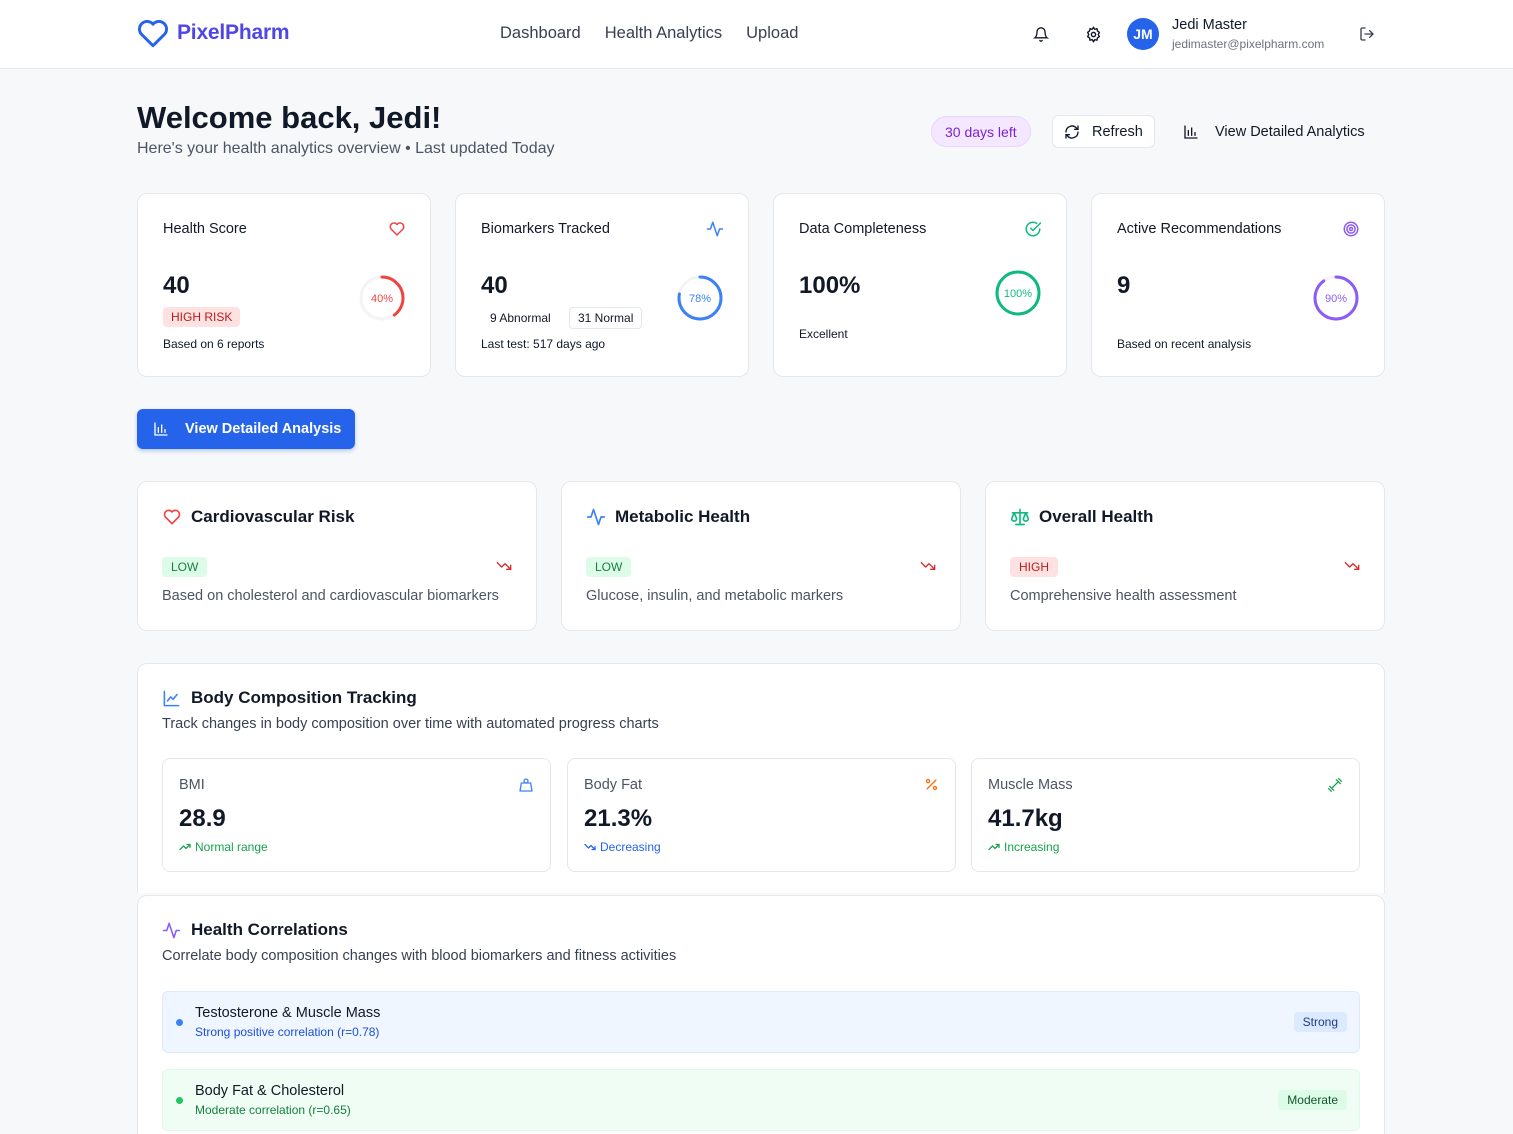 The height and width of the screenshot is (1134, 1513). I want to click on ring-label: 90%, so click(1336, 299).